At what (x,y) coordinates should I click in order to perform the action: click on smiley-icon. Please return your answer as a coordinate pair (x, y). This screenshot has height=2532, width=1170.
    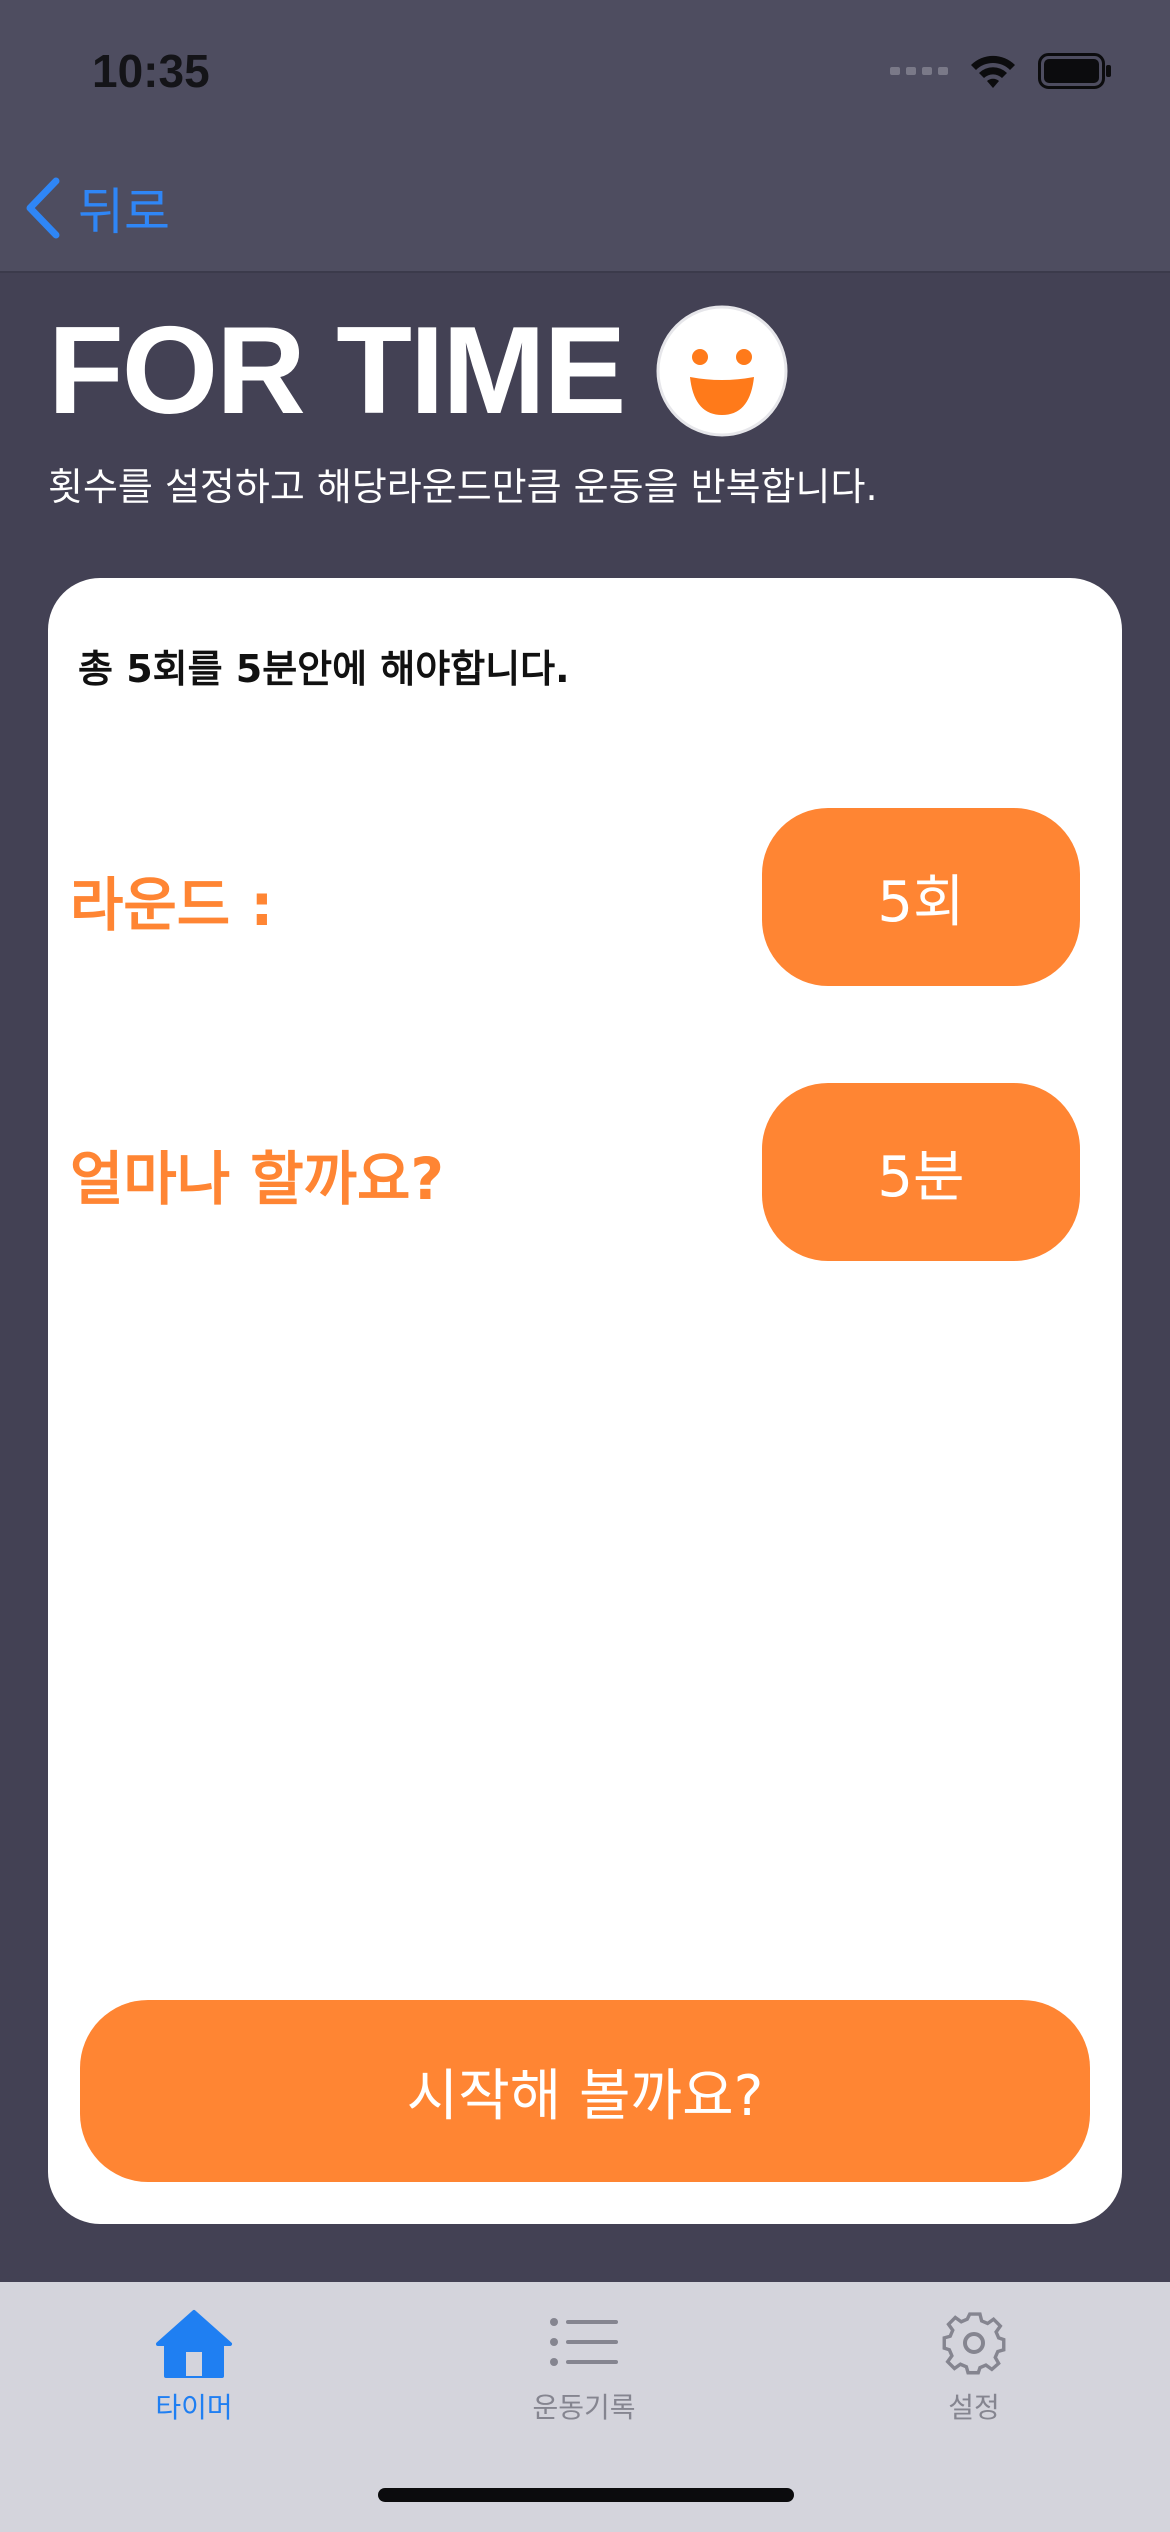
    Looking at the image, I should click on (722, 371).